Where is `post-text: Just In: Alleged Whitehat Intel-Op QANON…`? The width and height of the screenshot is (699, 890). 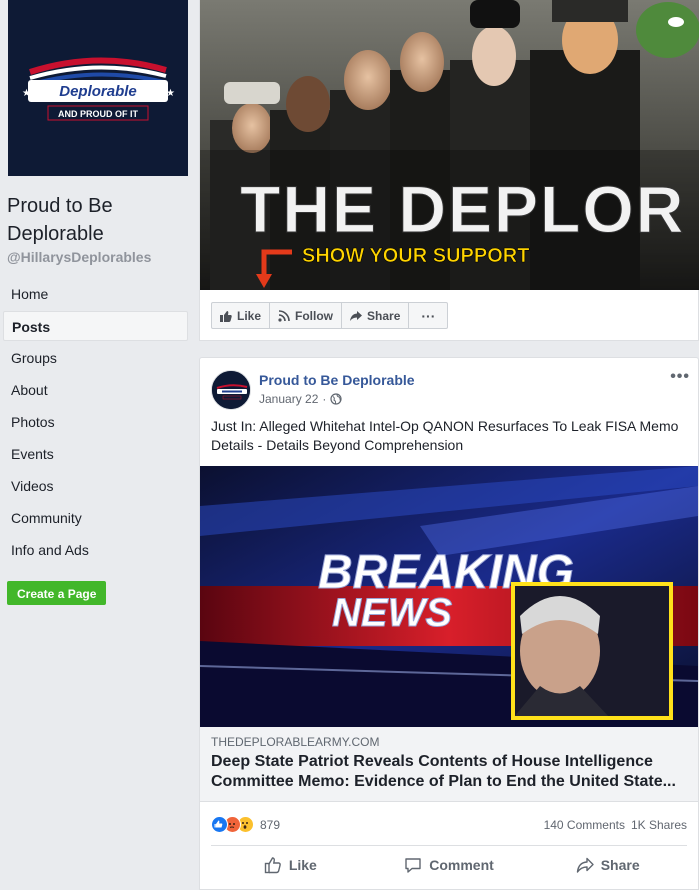 post-text: Just In: Alleged Whitehat Intel-Op QANON… is located at coordinates (445, 435).